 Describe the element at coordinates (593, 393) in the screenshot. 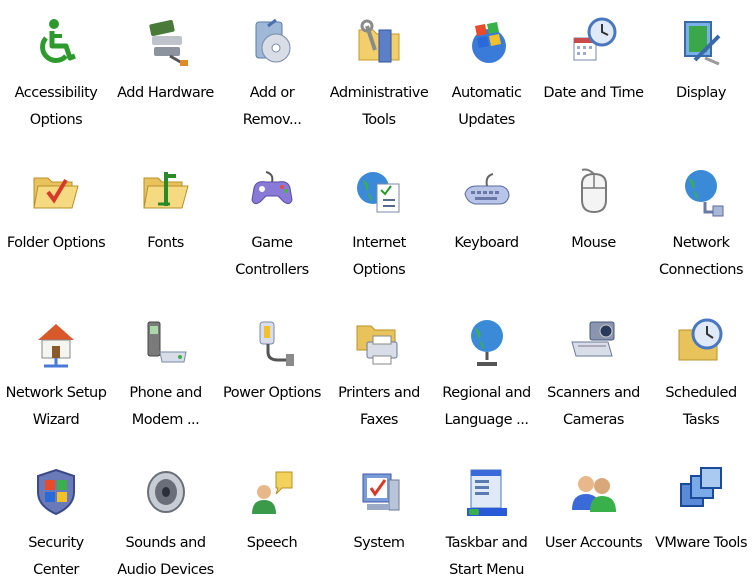

I see `item-label-line1: Scanners and` at that location.